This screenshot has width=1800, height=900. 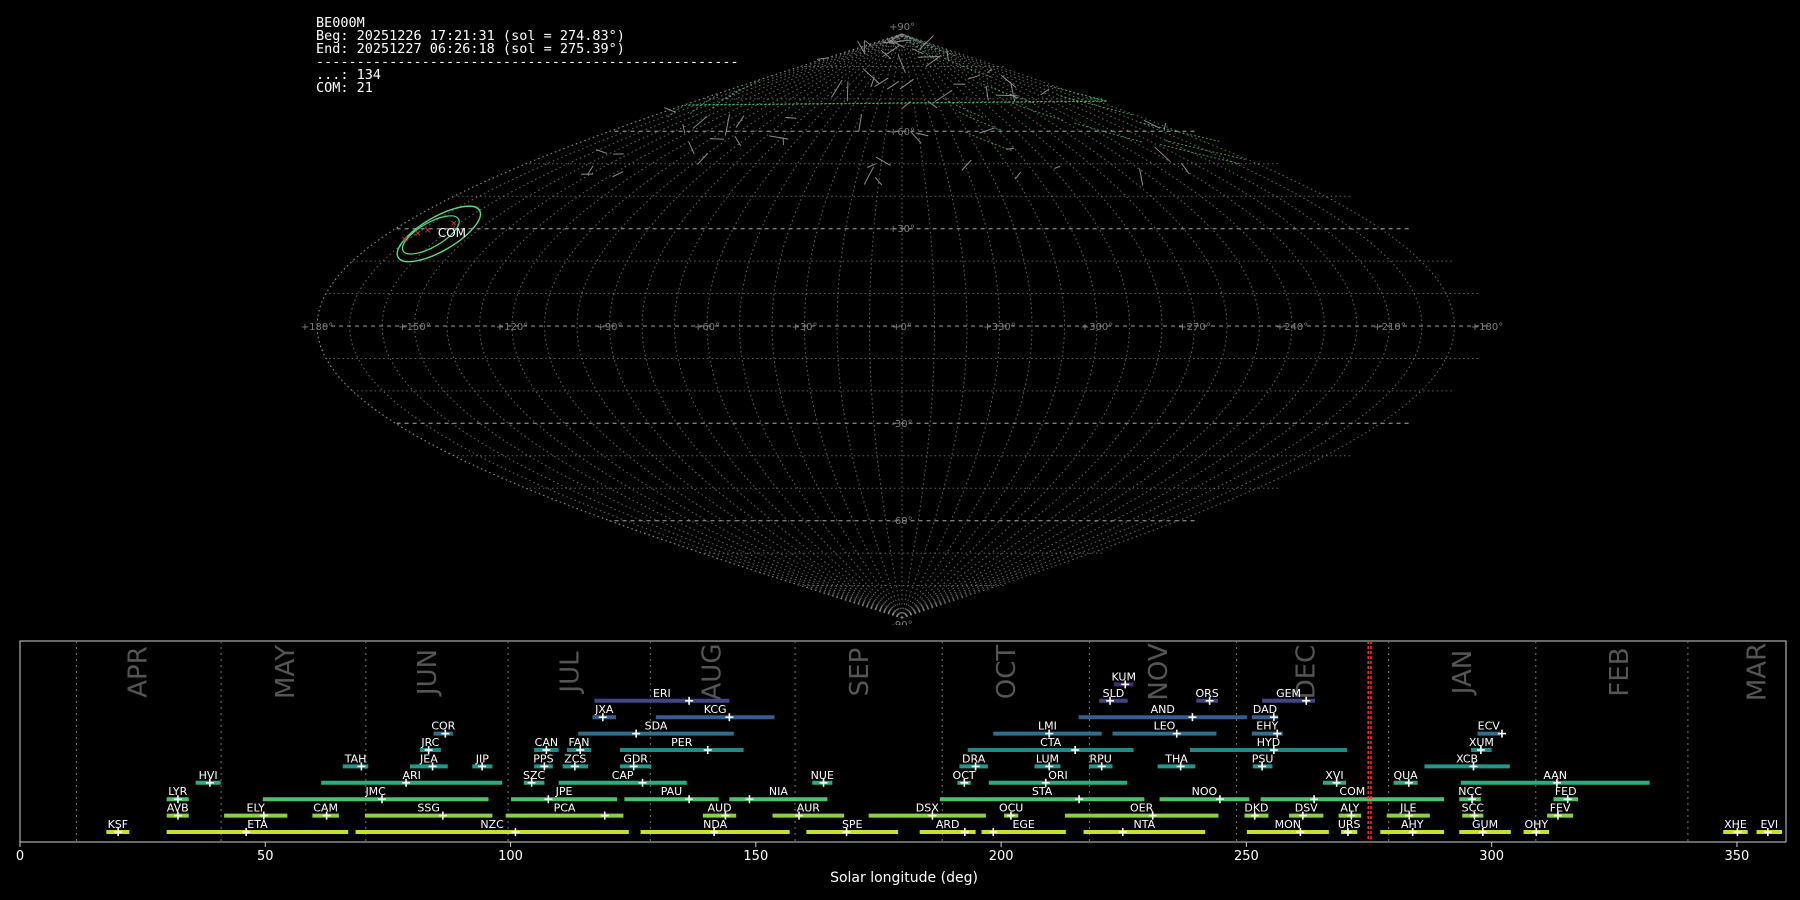 I want to click on shower-label: FEV, so click(x=1560, y=808).